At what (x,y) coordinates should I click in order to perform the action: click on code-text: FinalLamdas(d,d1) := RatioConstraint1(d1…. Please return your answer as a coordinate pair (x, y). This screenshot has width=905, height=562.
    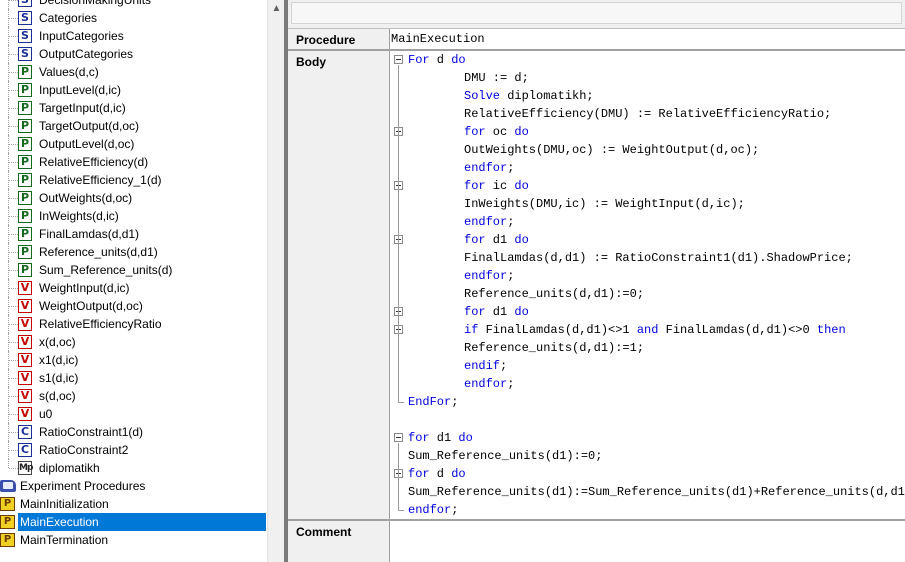
    Looking at the image, I should click on (658, 258).